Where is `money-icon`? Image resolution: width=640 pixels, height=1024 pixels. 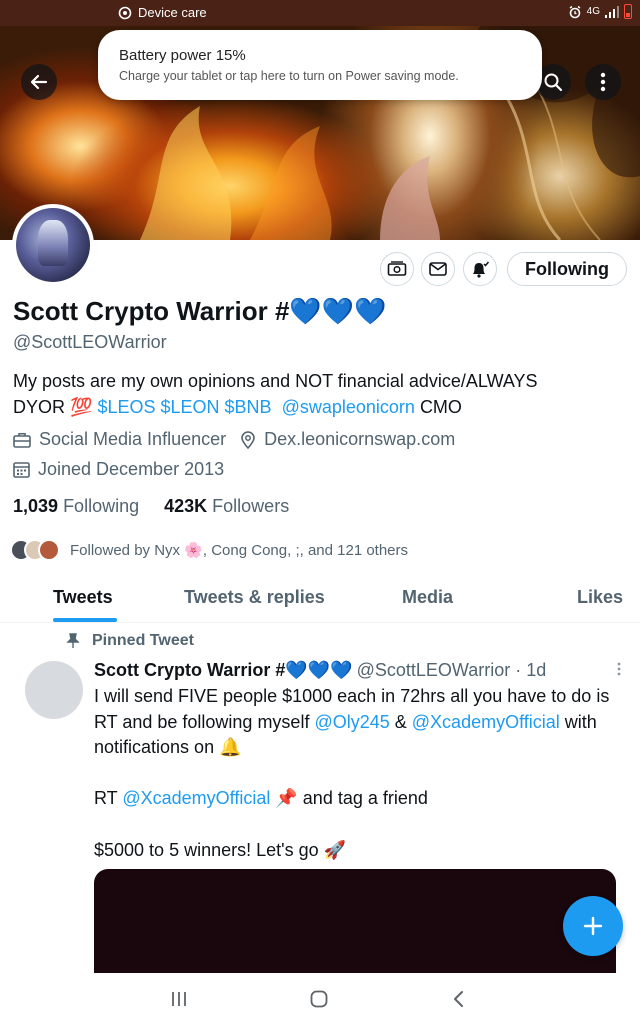 money-icon is located at coordinates (397, 268).